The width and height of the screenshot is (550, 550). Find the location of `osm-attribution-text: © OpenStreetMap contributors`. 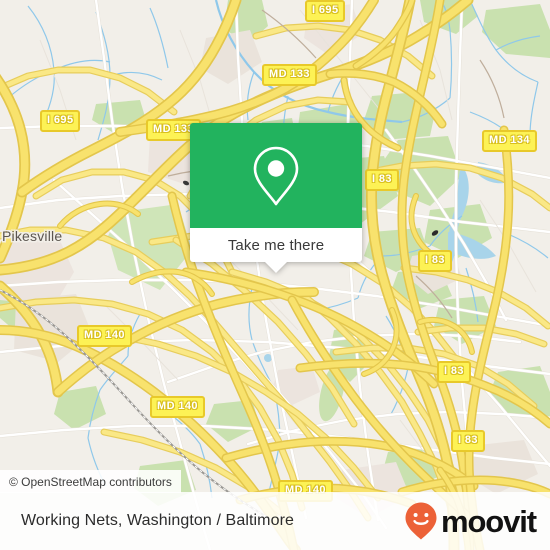

osm-attribution-text: © OpenStreetMap contributors is located at coordinates (90, 481).